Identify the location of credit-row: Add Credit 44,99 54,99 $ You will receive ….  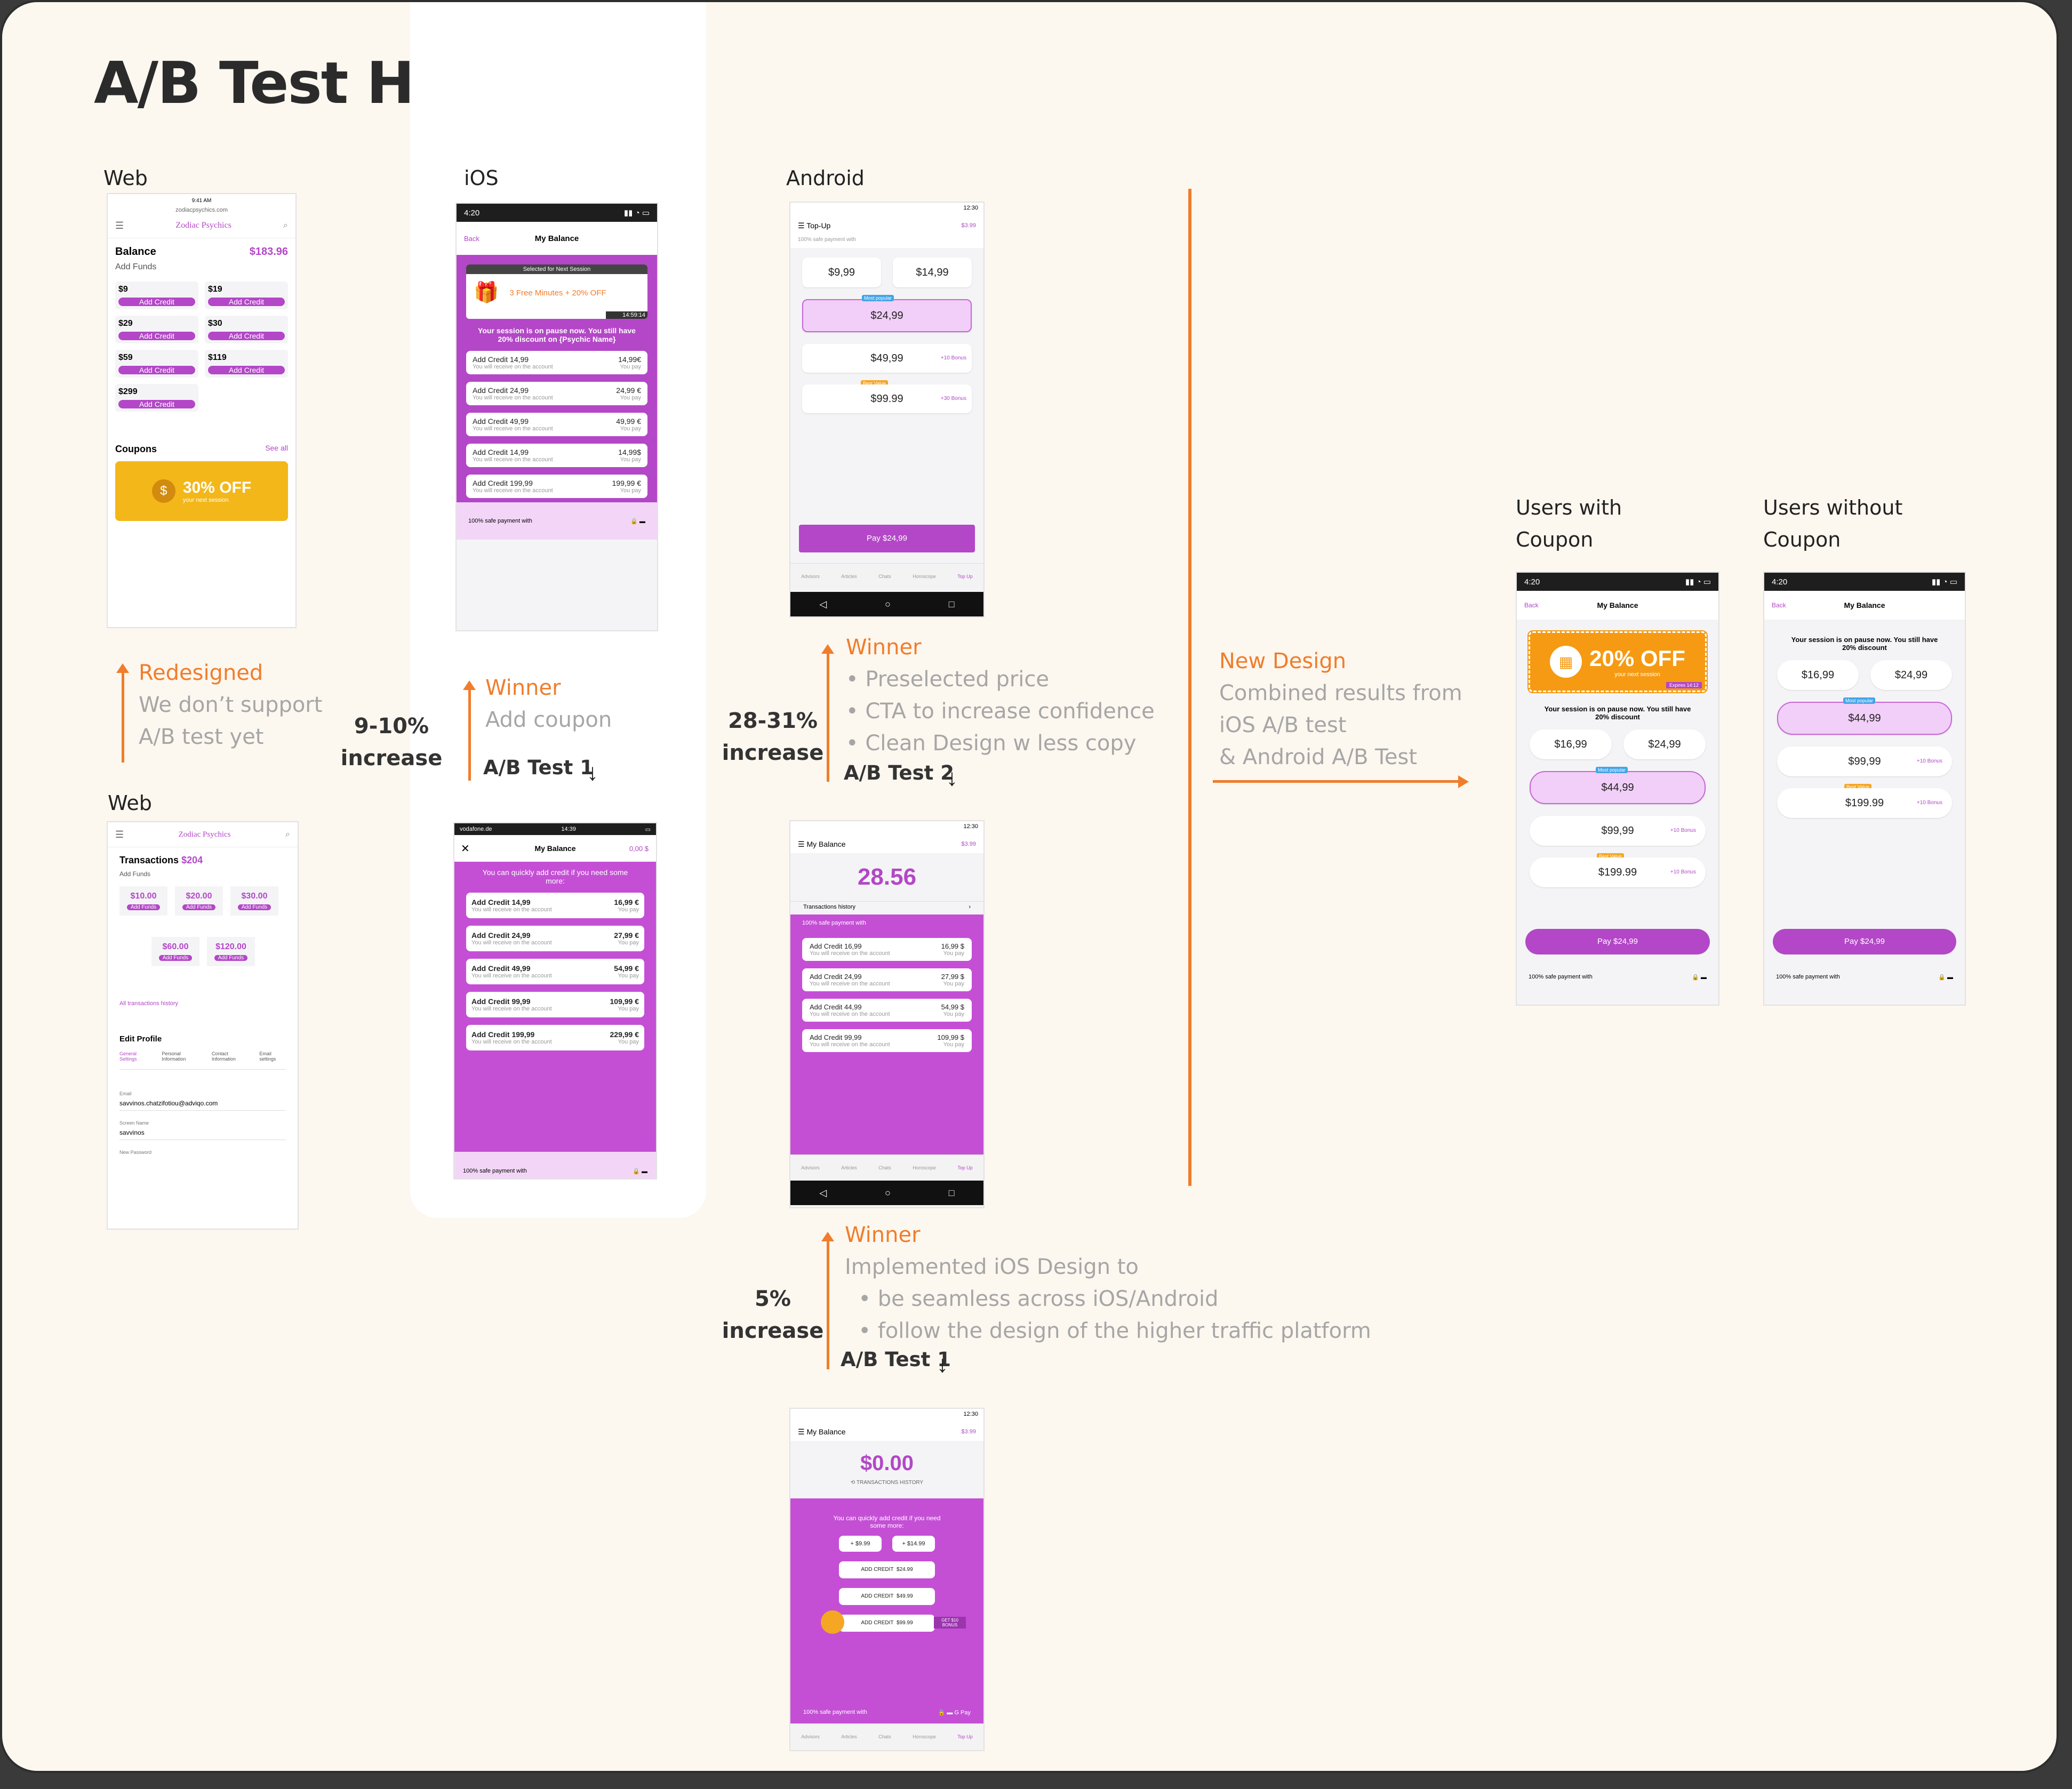
(887, 1010).